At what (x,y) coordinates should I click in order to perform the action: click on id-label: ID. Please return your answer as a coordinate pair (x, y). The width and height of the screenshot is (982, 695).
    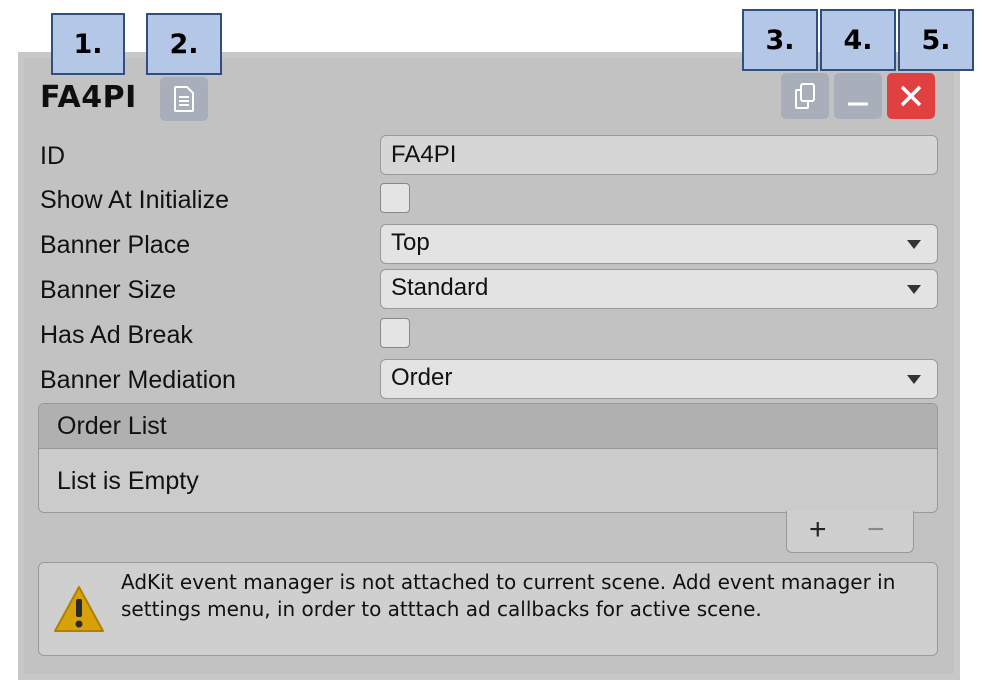
    Looking at the image, I should click on (52, 156).